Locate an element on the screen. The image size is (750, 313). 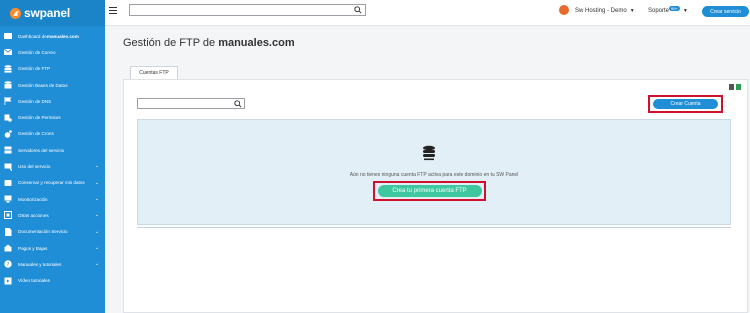
sidebar-item-4: Gestión de DNS is located at coordinates (52, 101).